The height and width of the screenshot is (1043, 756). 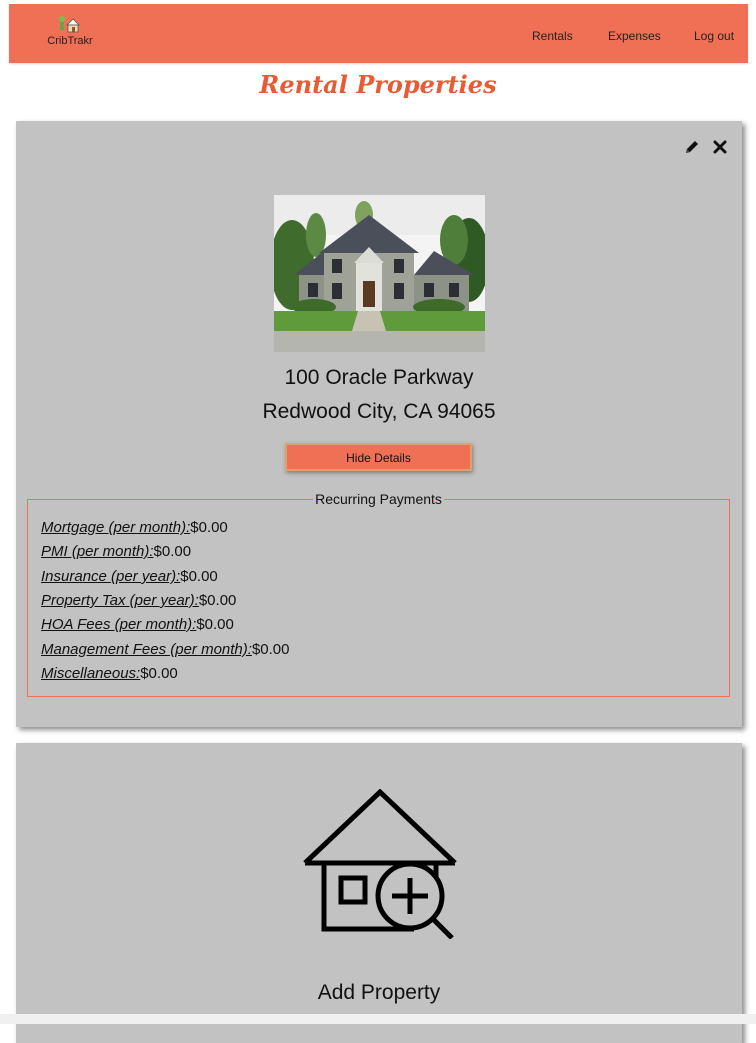 I want to click on pencil-icon, so click(x=692, y=147).